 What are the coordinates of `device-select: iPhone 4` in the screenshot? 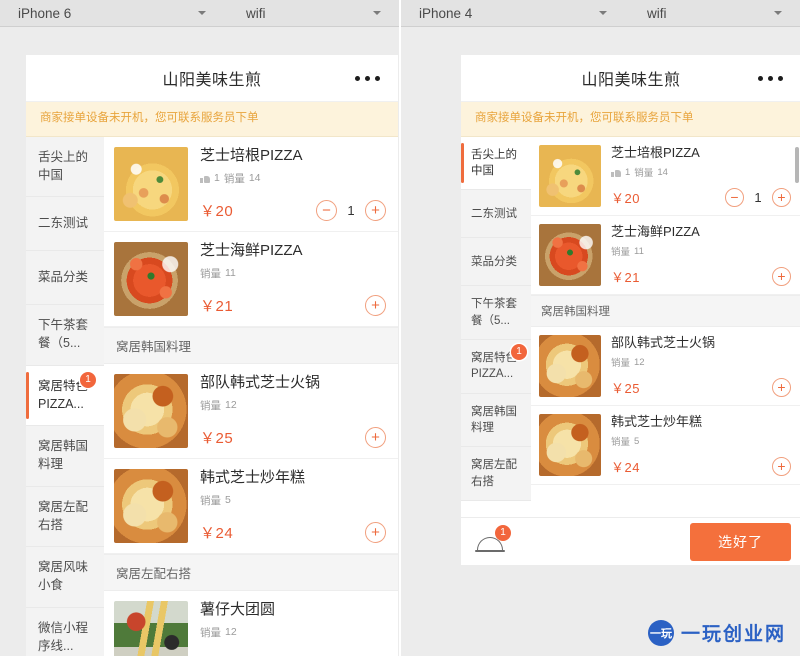 It's located at (513, 13).